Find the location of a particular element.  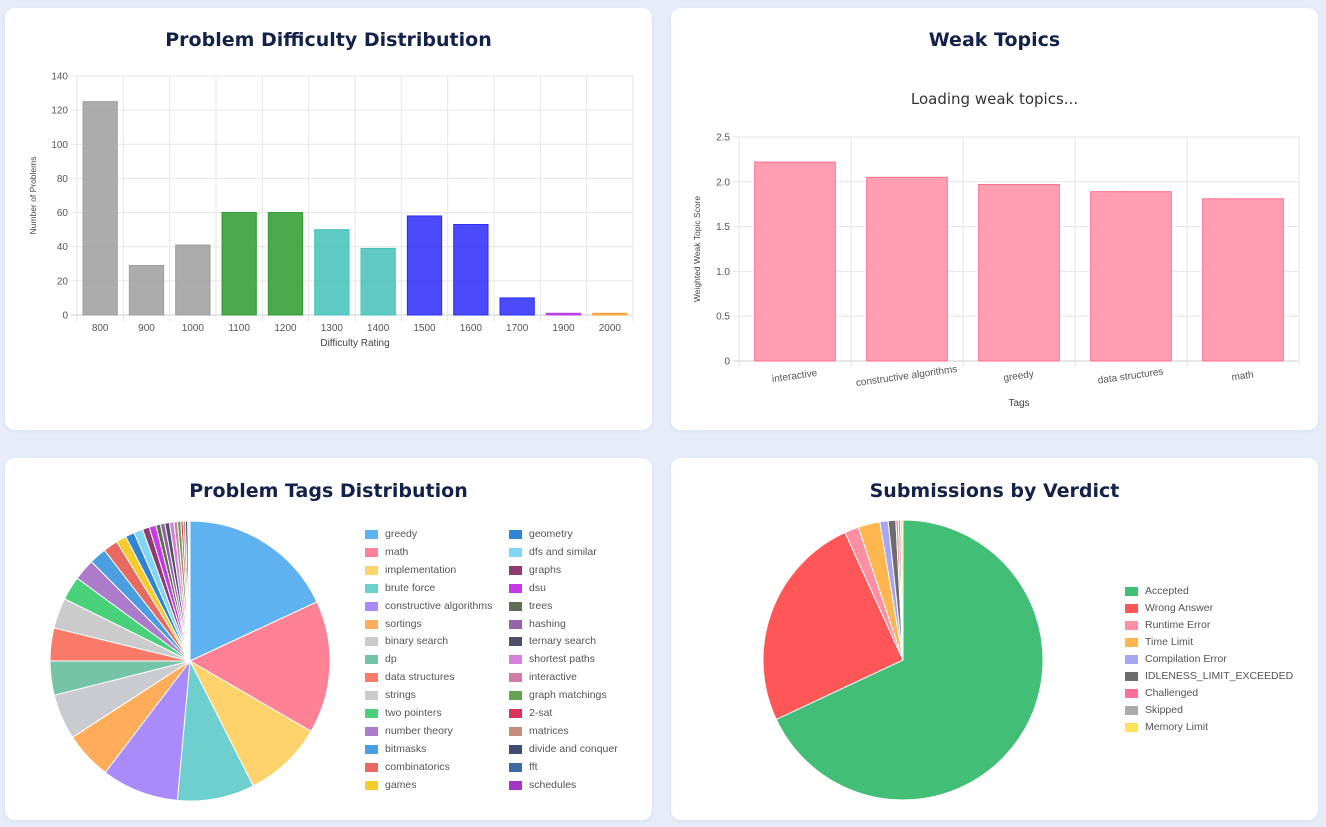

y-tick-label: 0 is located at coordinates (65, 316).